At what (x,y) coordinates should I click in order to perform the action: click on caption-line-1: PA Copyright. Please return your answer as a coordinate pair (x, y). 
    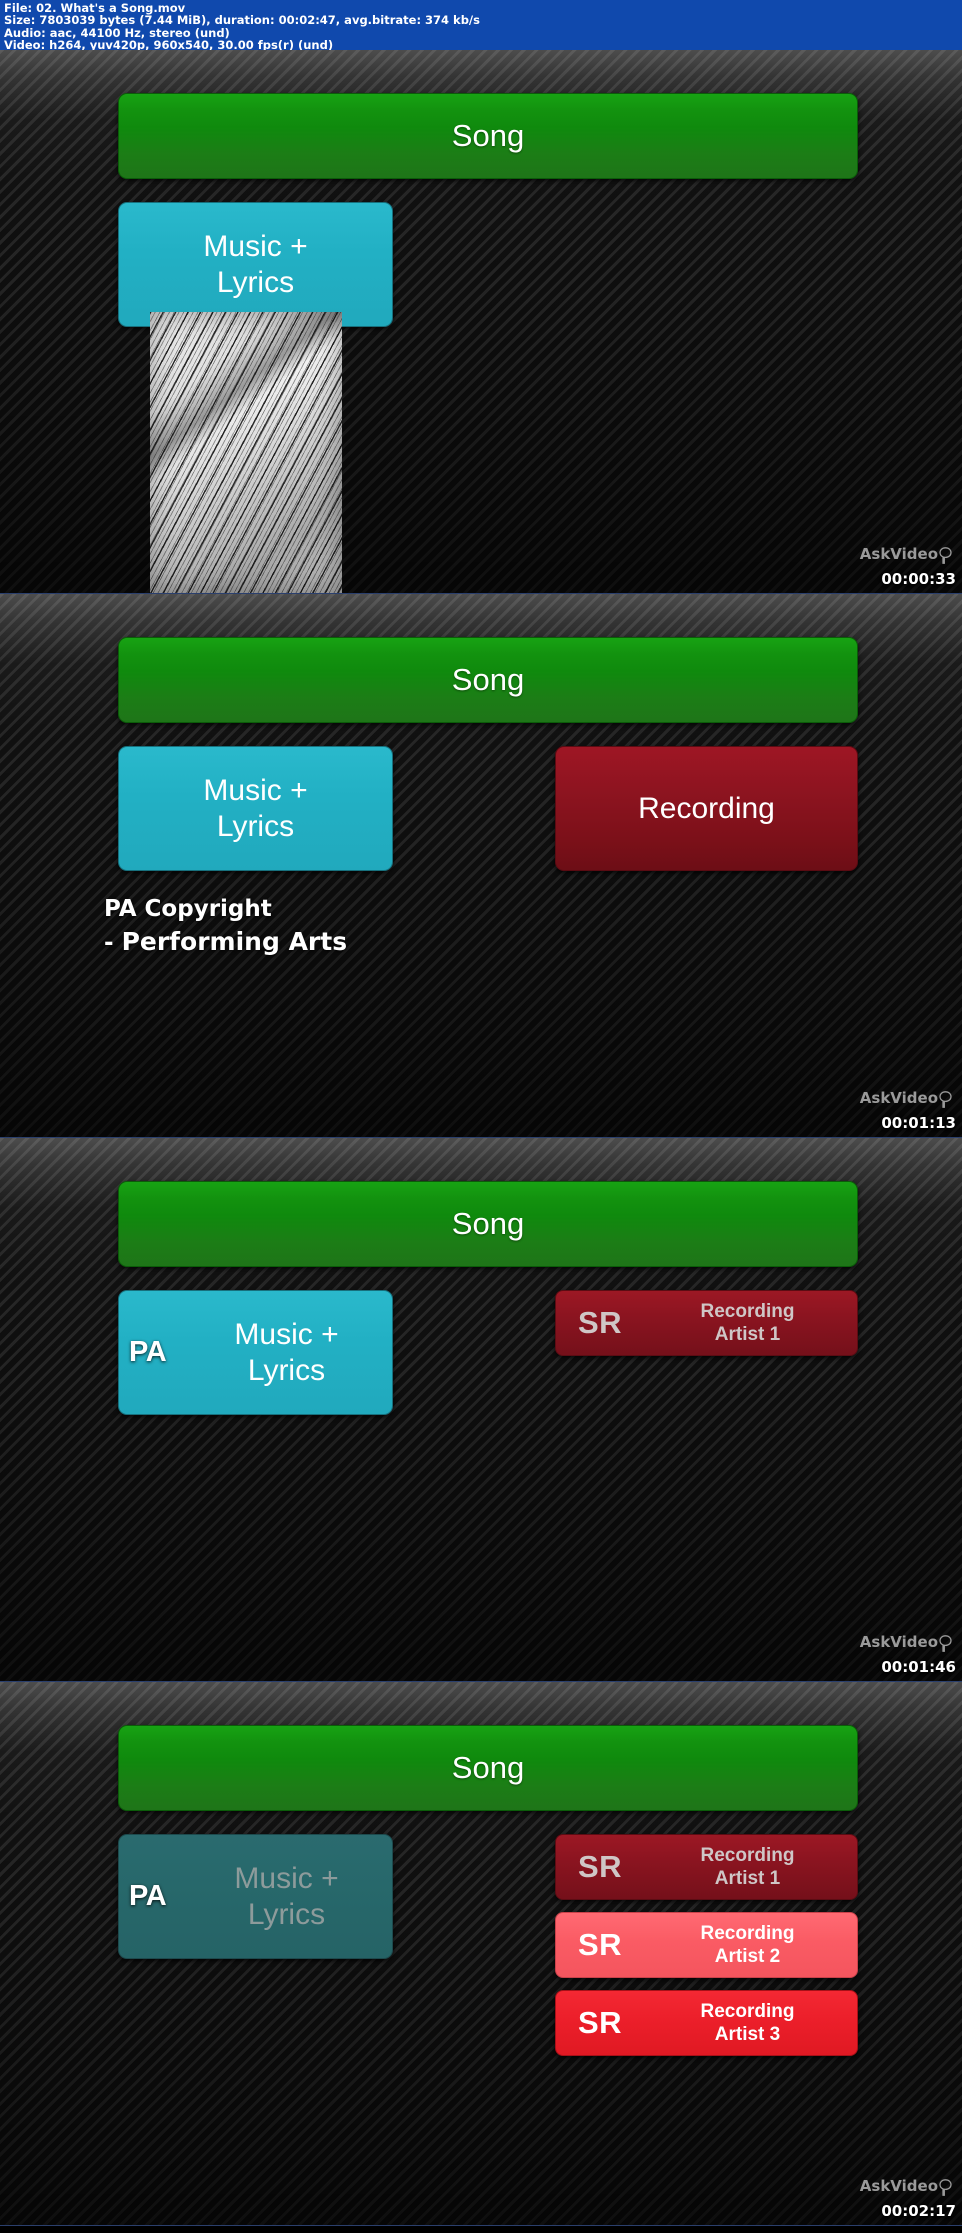
    Looking at the image, I should click on (188, 909).